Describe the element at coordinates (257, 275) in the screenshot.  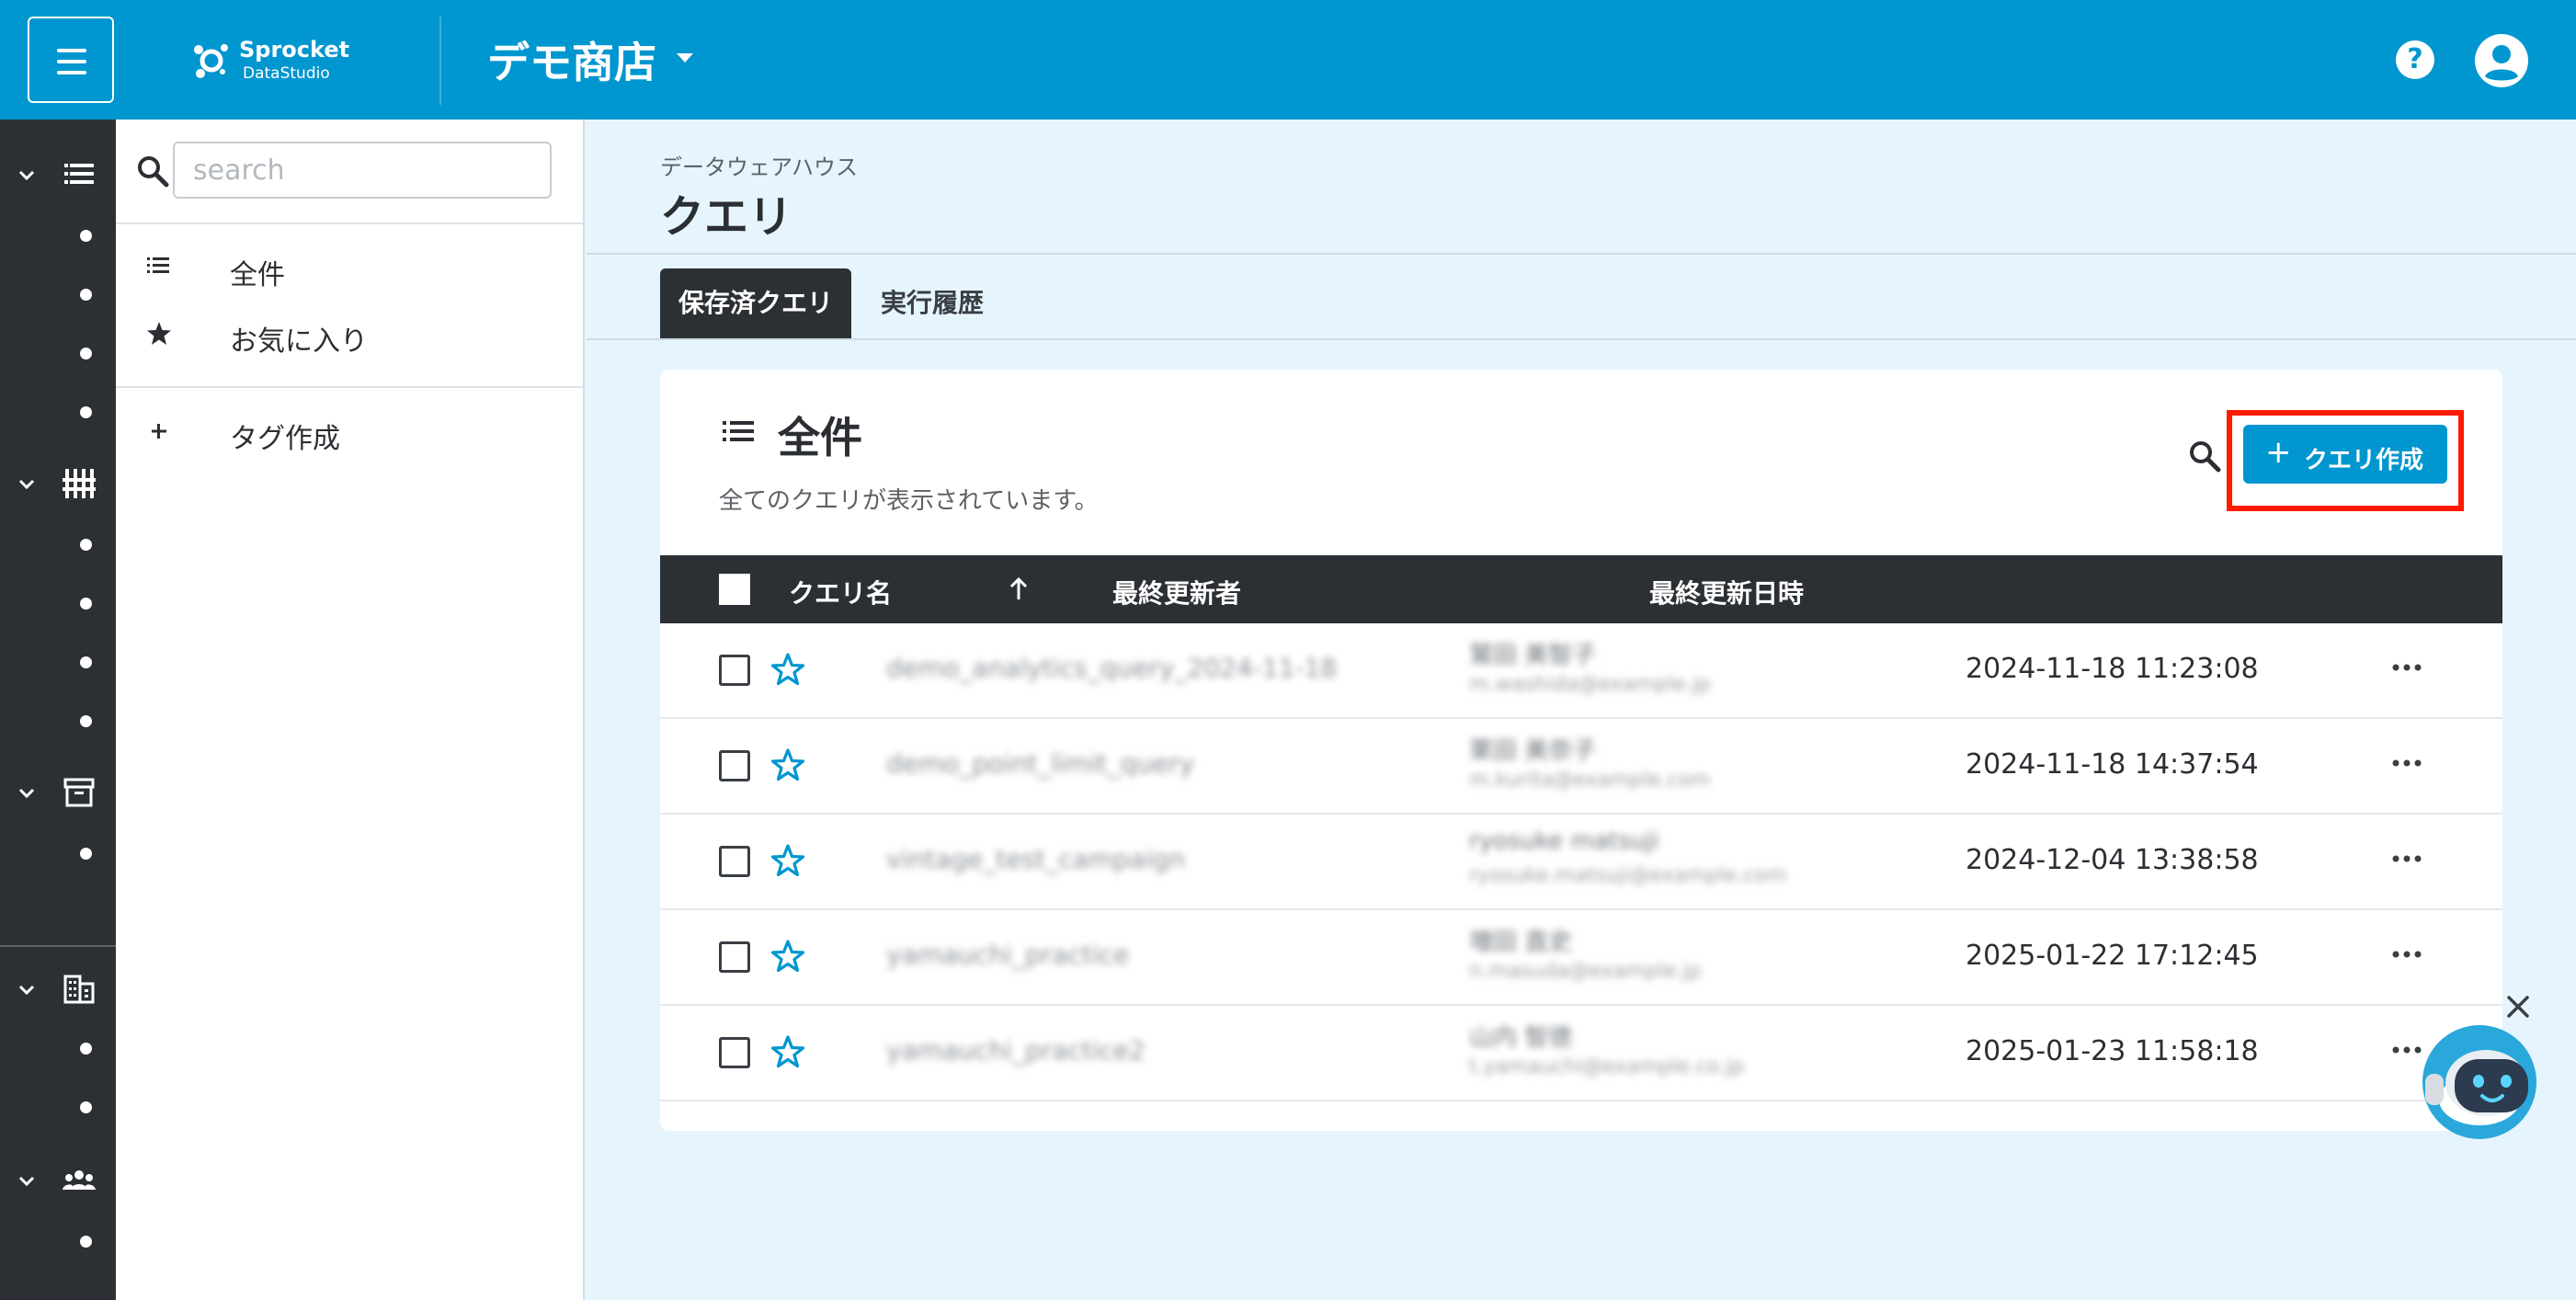
I see `sidebar-item-label: 全件` at that location.